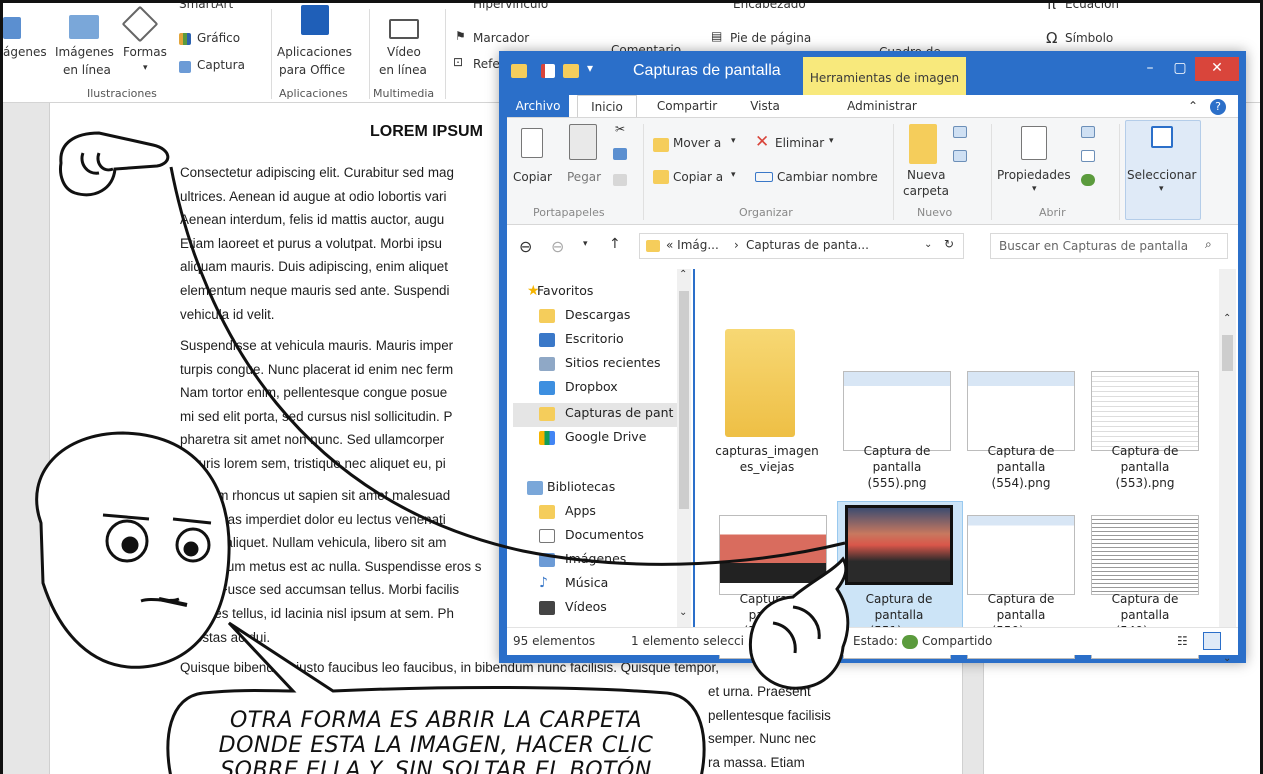 The height and width of the screenshot is (774, 1263). What do you see at coordinates (114, 164) in the screenshot?
I see `pointing-hand-top-icon` at bounding box center [114, 164].